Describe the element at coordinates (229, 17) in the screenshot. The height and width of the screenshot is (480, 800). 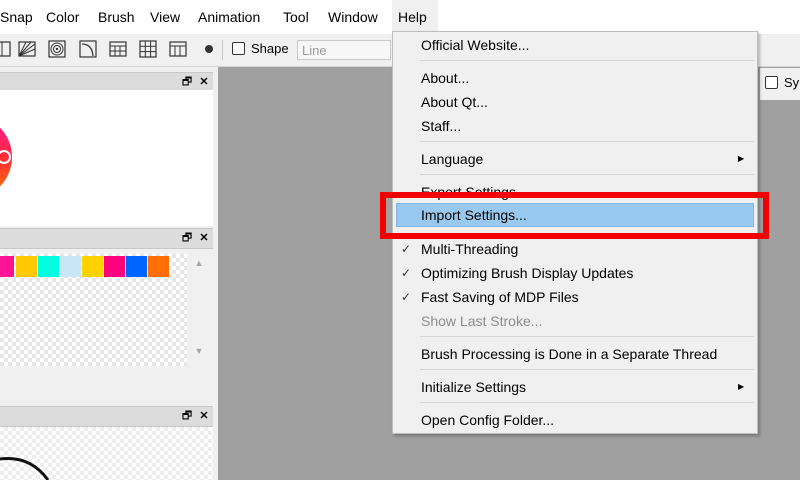
I see `menu-animation: Animation` at that location.